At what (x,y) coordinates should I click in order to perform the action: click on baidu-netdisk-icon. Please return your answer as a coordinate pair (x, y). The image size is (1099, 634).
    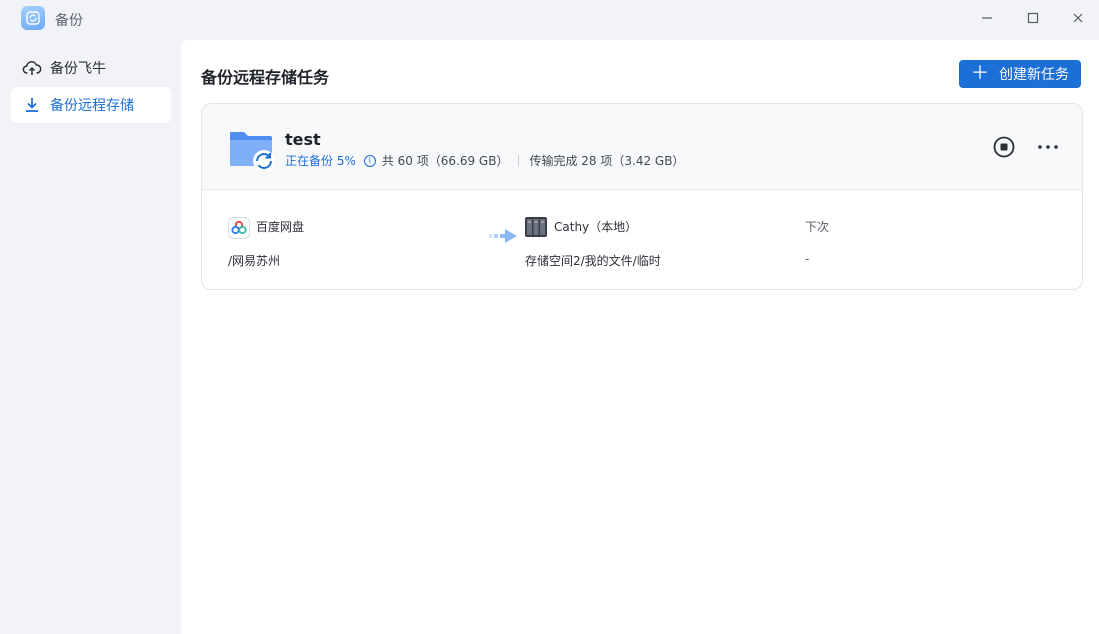
    Looking at the image, I should click on (239, 228).